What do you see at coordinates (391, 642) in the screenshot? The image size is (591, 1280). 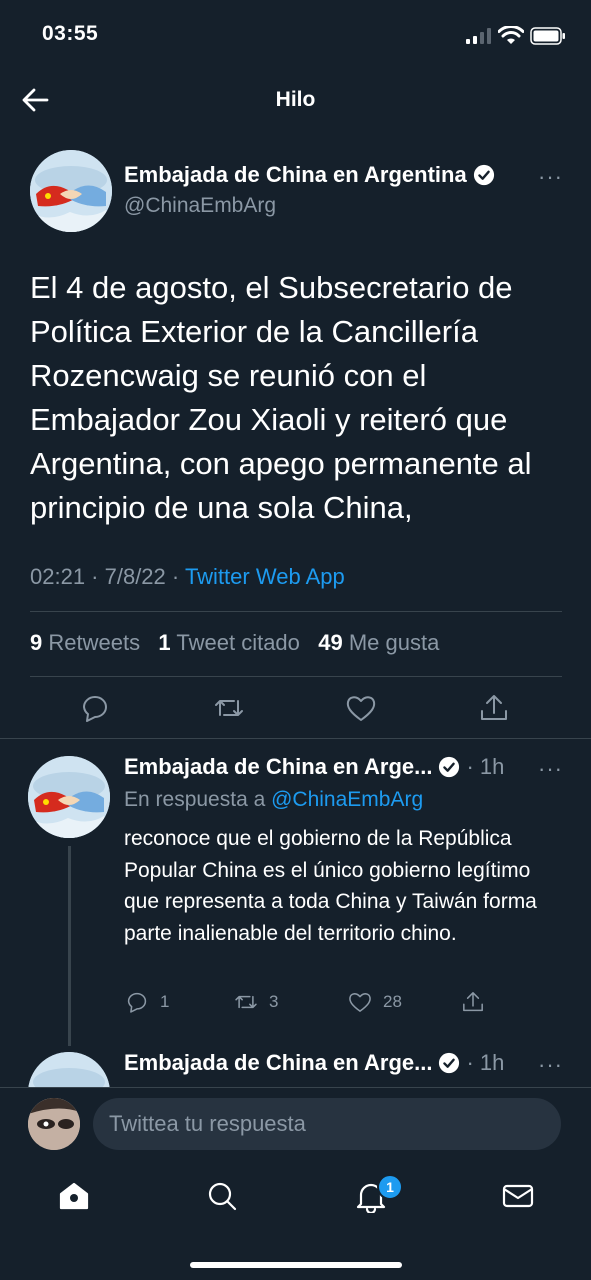 I see `likes-label: Me gusta` at bounding box center [391, 642].